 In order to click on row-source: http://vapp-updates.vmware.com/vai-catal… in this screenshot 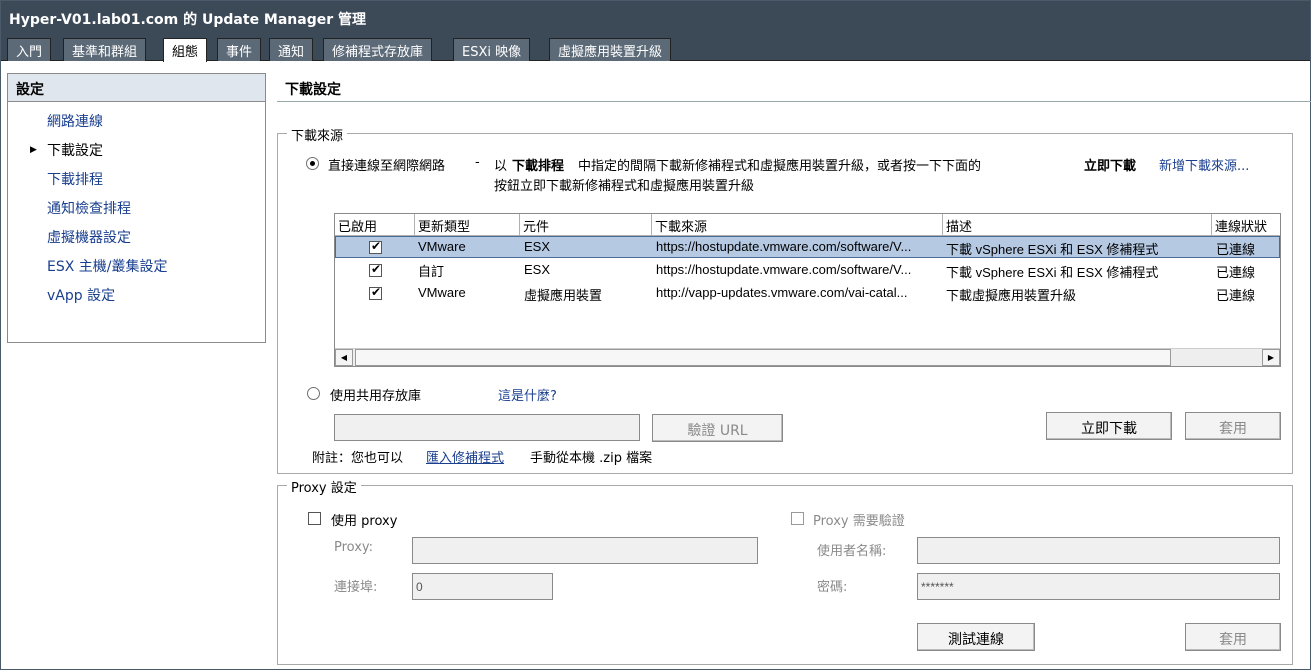, I will do `click(782, 292)`.